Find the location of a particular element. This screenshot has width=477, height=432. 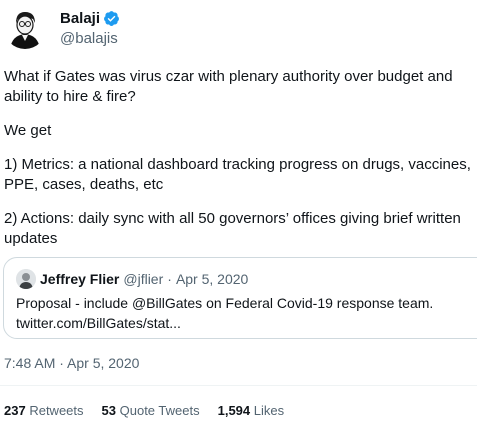

quoted-author-name: Jeffrey Flier is located at coordinates (80, 279).